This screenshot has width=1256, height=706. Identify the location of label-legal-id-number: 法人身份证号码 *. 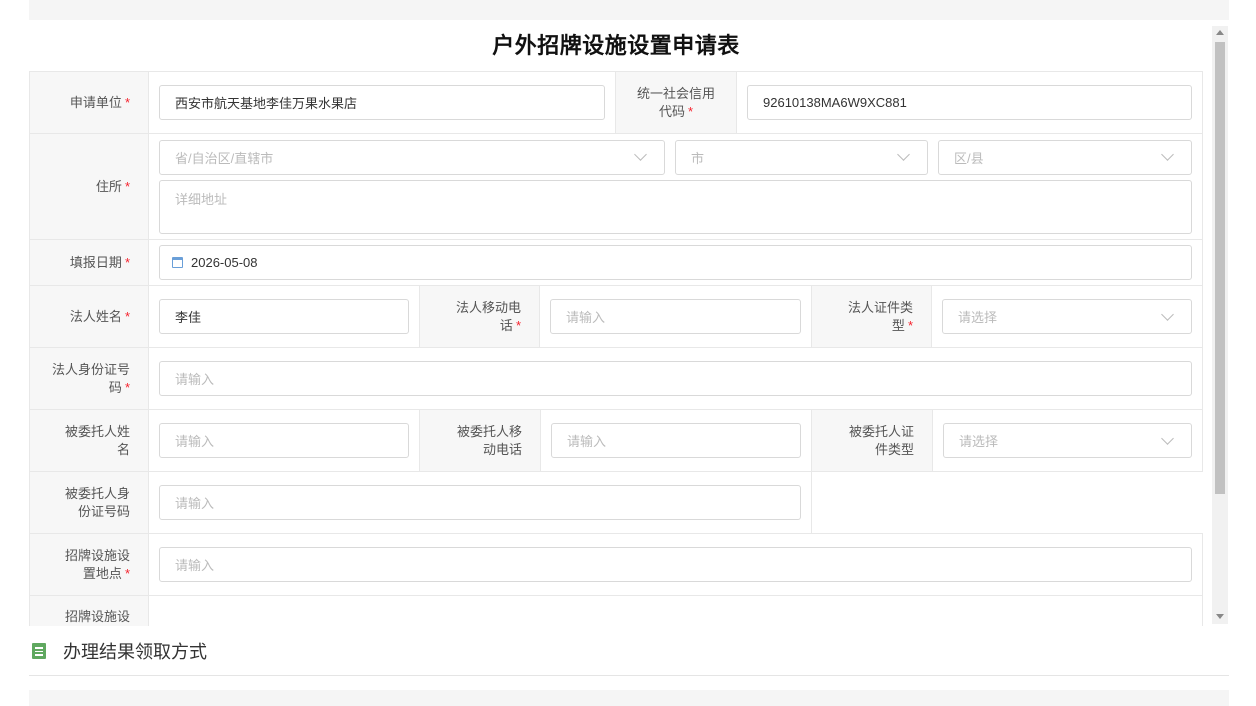
(89, 378).